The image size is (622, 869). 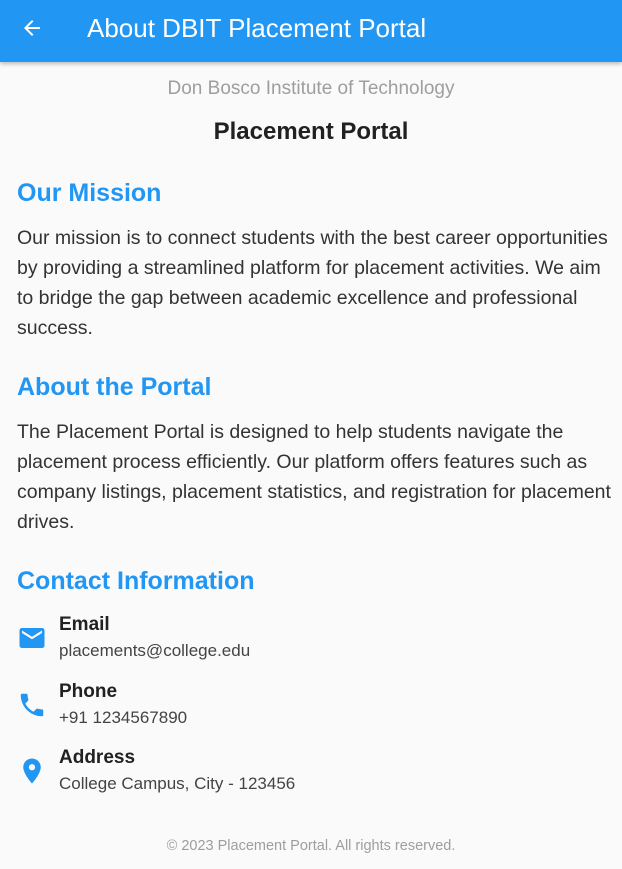 What do you see at coordinates (84, 624) in the screenshot?
I see `email-label: Email` at bounding box center [84, 624].